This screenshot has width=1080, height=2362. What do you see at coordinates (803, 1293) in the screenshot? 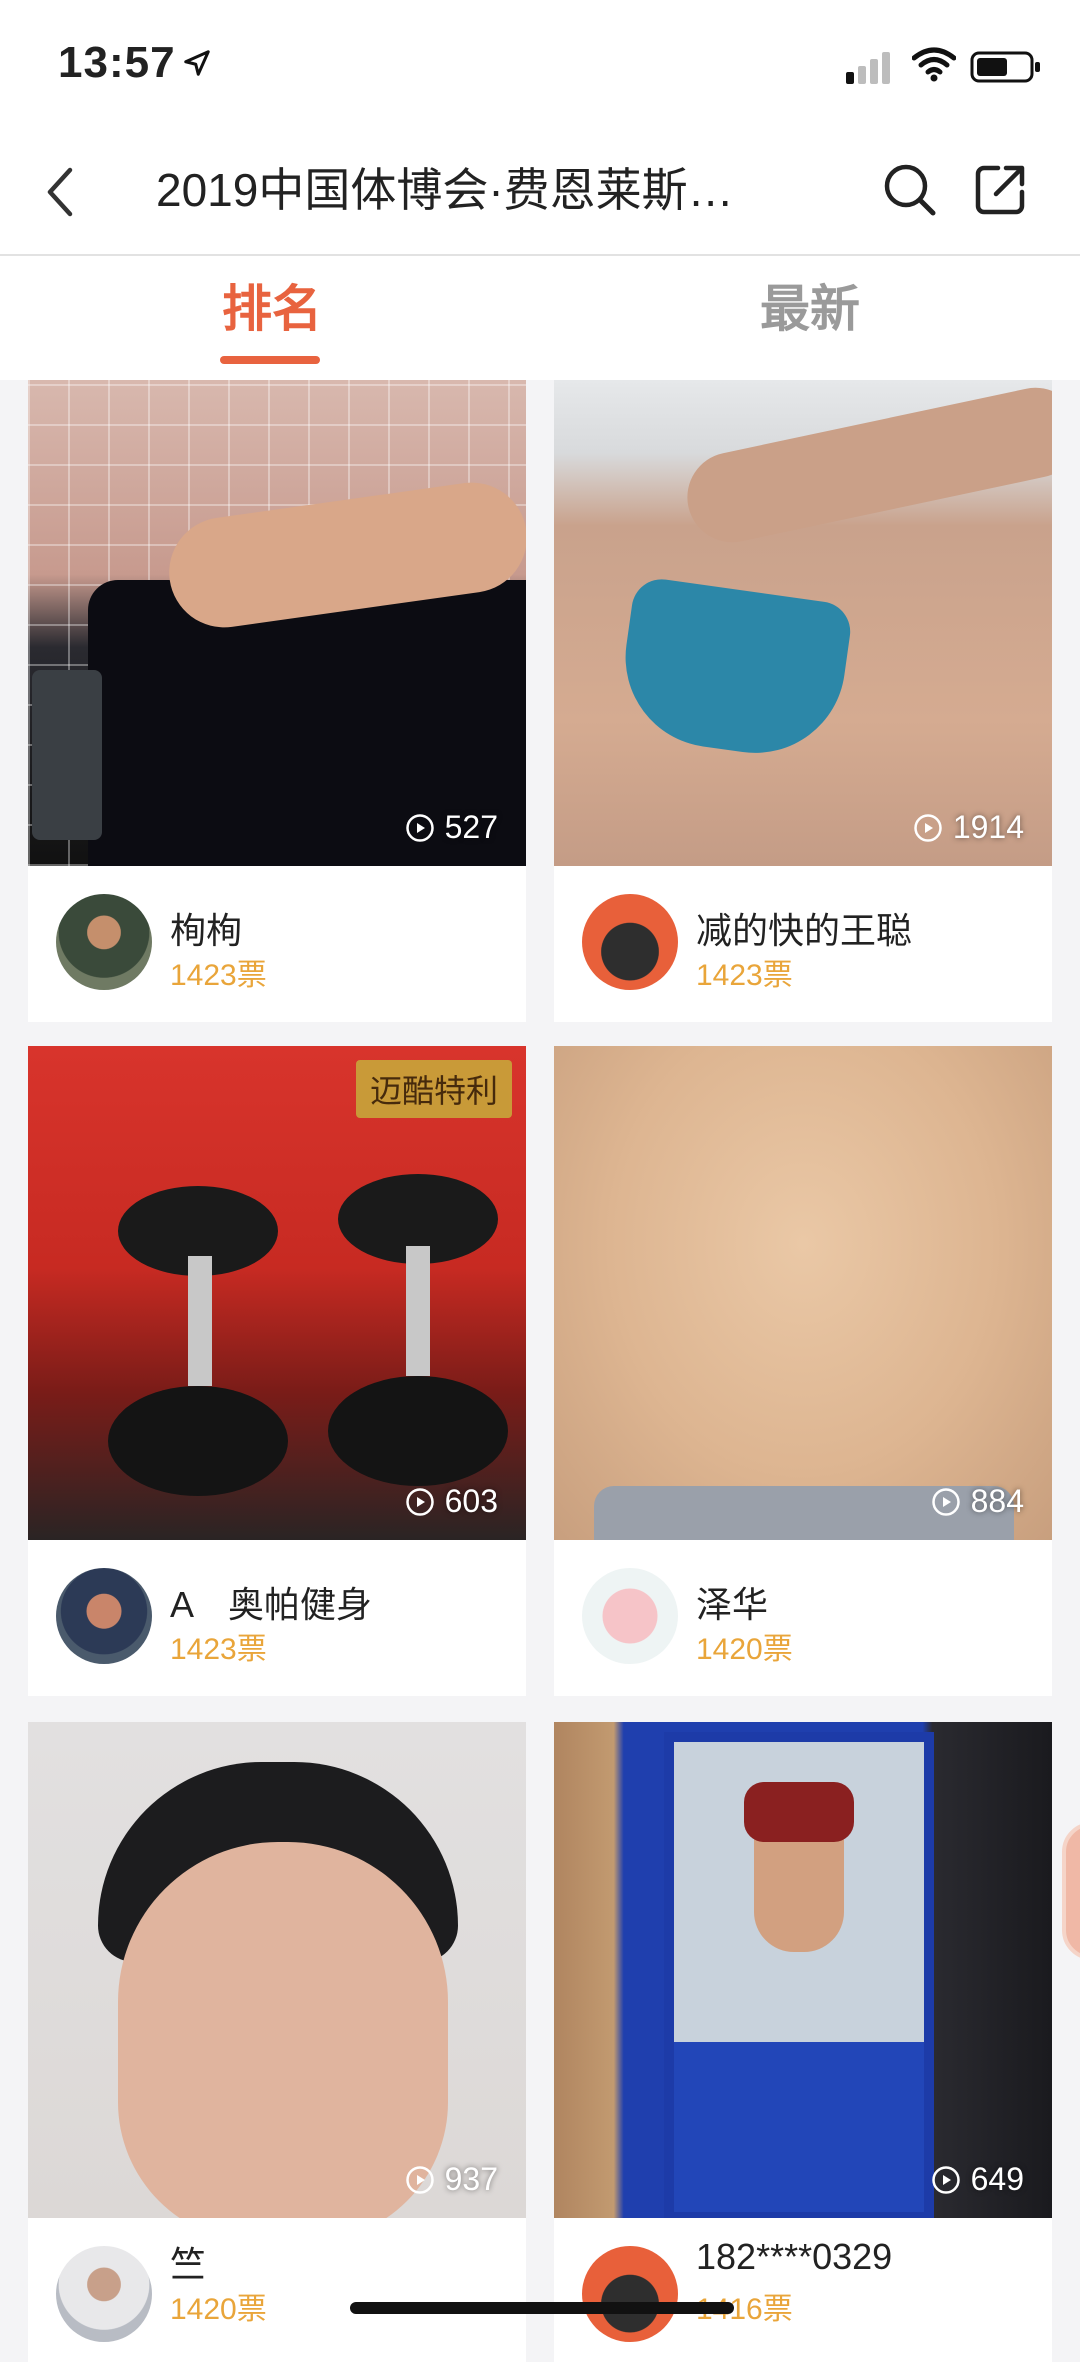
I see `video-thumbnail: 884` at bounding box center [803, 1293].